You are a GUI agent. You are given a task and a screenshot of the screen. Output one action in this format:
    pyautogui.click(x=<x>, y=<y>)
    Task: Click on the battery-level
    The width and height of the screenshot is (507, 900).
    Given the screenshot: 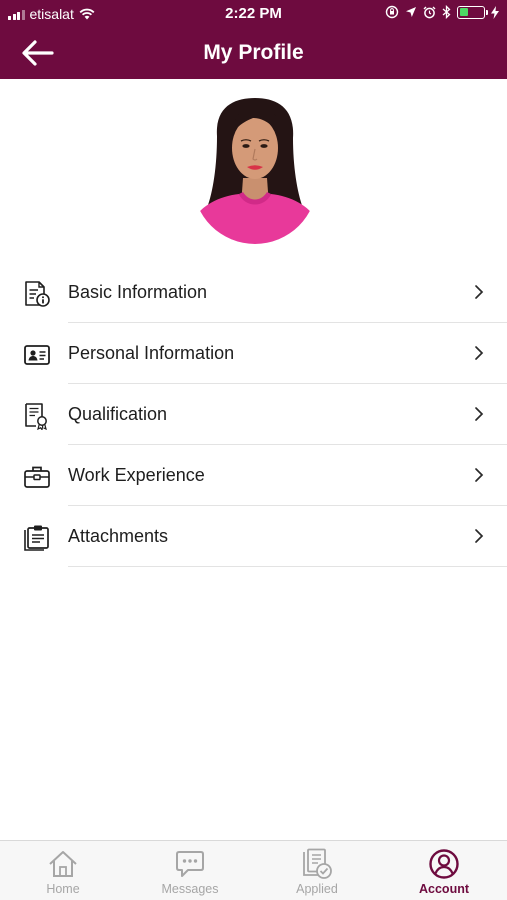 What is the action you would take?
    pyautogui.click(x=464, y=12)
    